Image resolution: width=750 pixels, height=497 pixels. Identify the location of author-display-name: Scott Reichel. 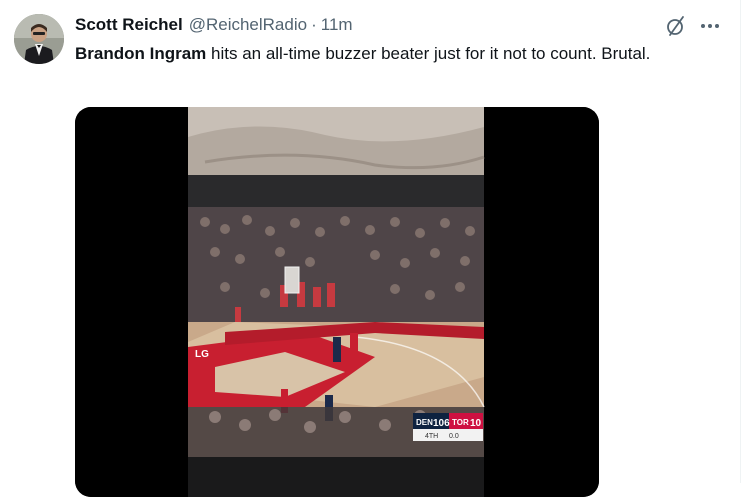
(129, 25).